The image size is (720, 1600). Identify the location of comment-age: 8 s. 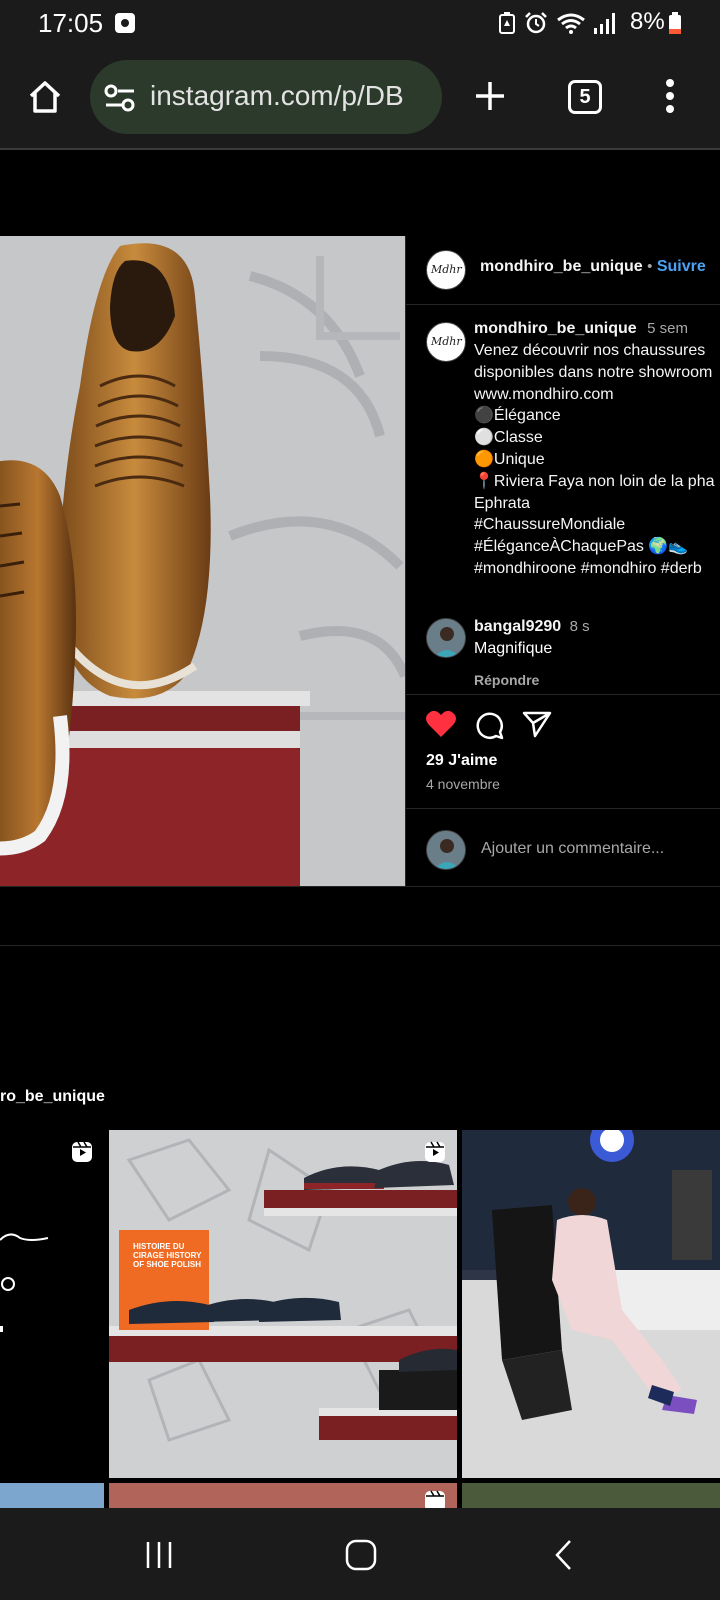
(579, 626).